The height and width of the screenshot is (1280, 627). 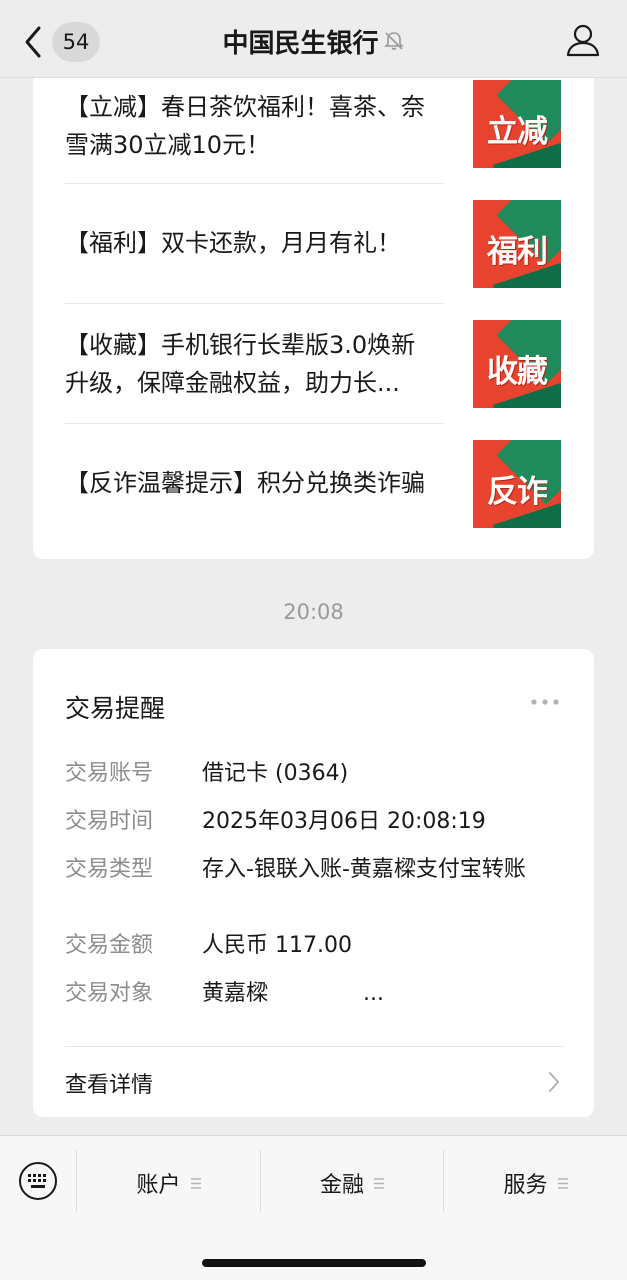 What do you see at coordinates (517, 132) in the screenshot?
I see `thumbnail-text: 立减` at bounding box center [517, 132].